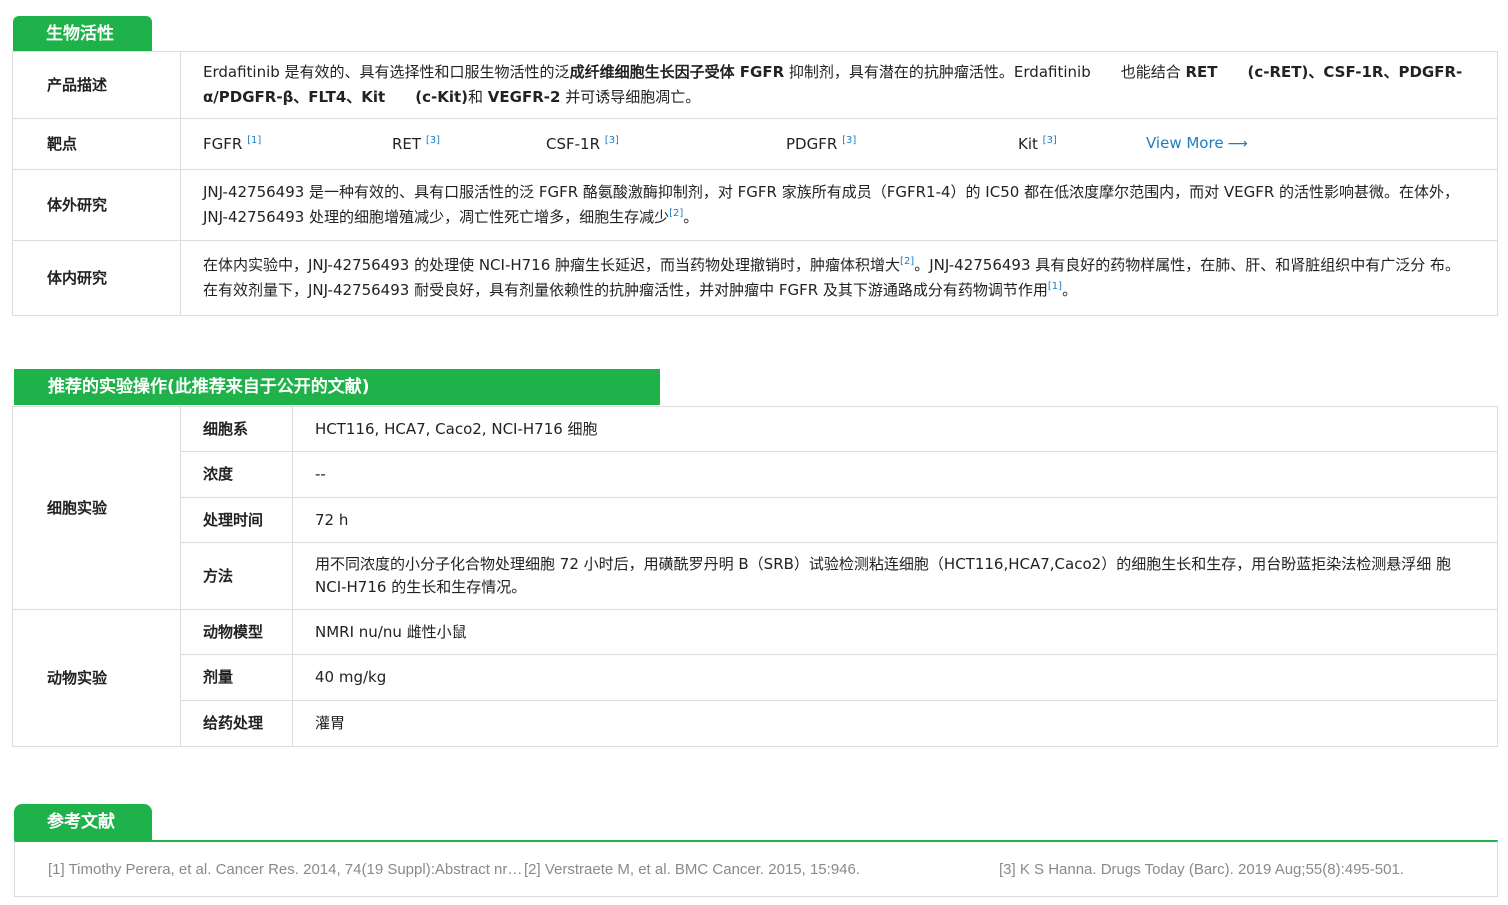 This screenshot has height=905, width=1508. I want to click on target-fgfr: FGFR [1], so click(297, 144).